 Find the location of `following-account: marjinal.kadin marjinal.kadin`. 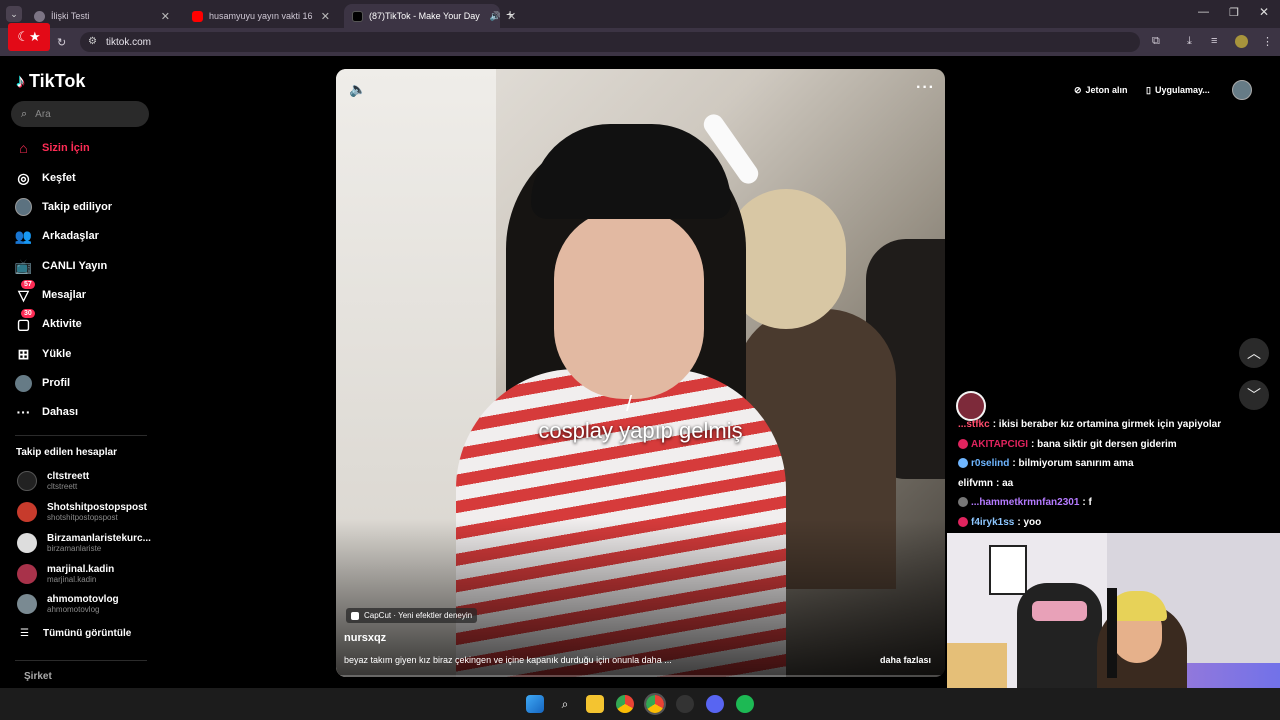

following-account: marjinal.kadin marjinal.kadin is located at coordinates (65, 574).